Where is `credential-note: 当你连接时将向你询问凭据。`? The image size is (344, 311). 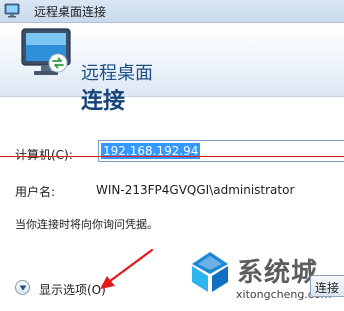 credential-note: 当你连接时将向你询问凭据。 is located at coordinates (86, 224).